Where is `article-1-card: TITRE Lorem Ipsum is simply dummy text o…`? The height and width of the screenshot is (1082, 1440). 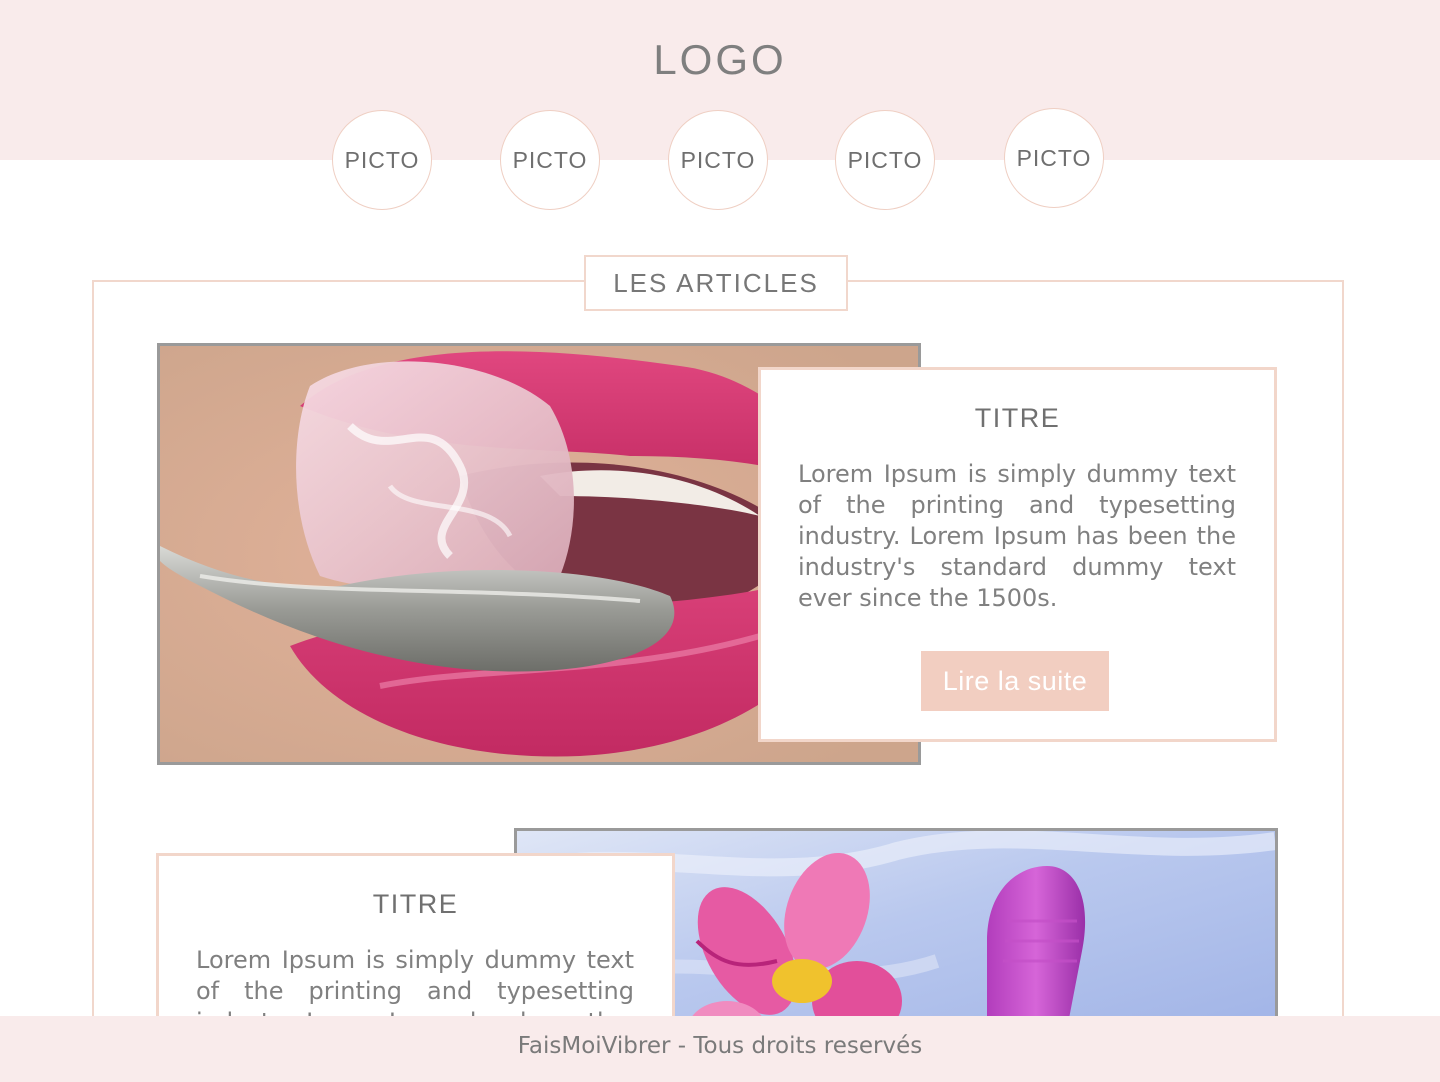 article-1-card: TITRE Lorem Ipsum is simply dummy text o… is located at coordinates (1017, 554).